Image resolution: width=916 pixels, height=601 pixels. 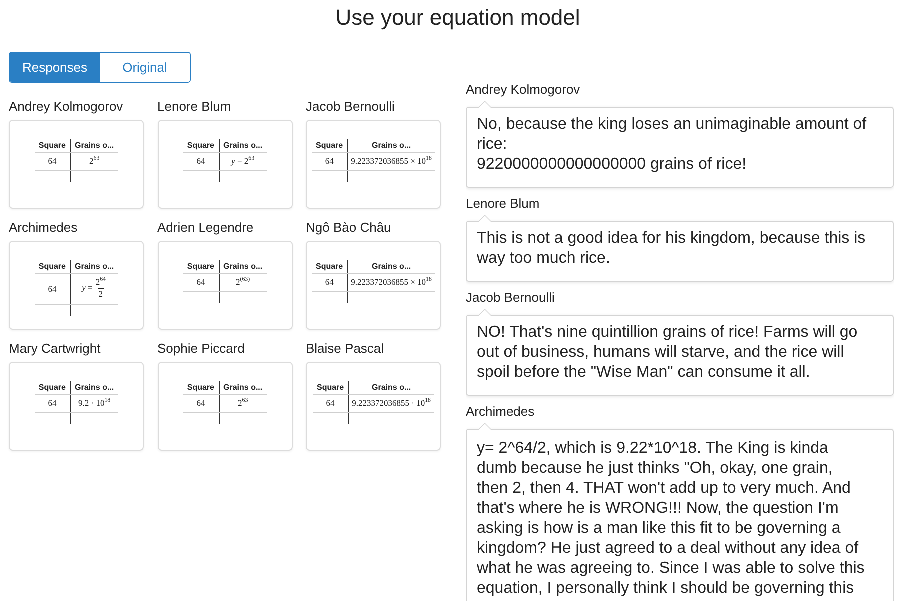 I want to click on table-cell: y = 2$^{63}$, so click(x=243, y=161).